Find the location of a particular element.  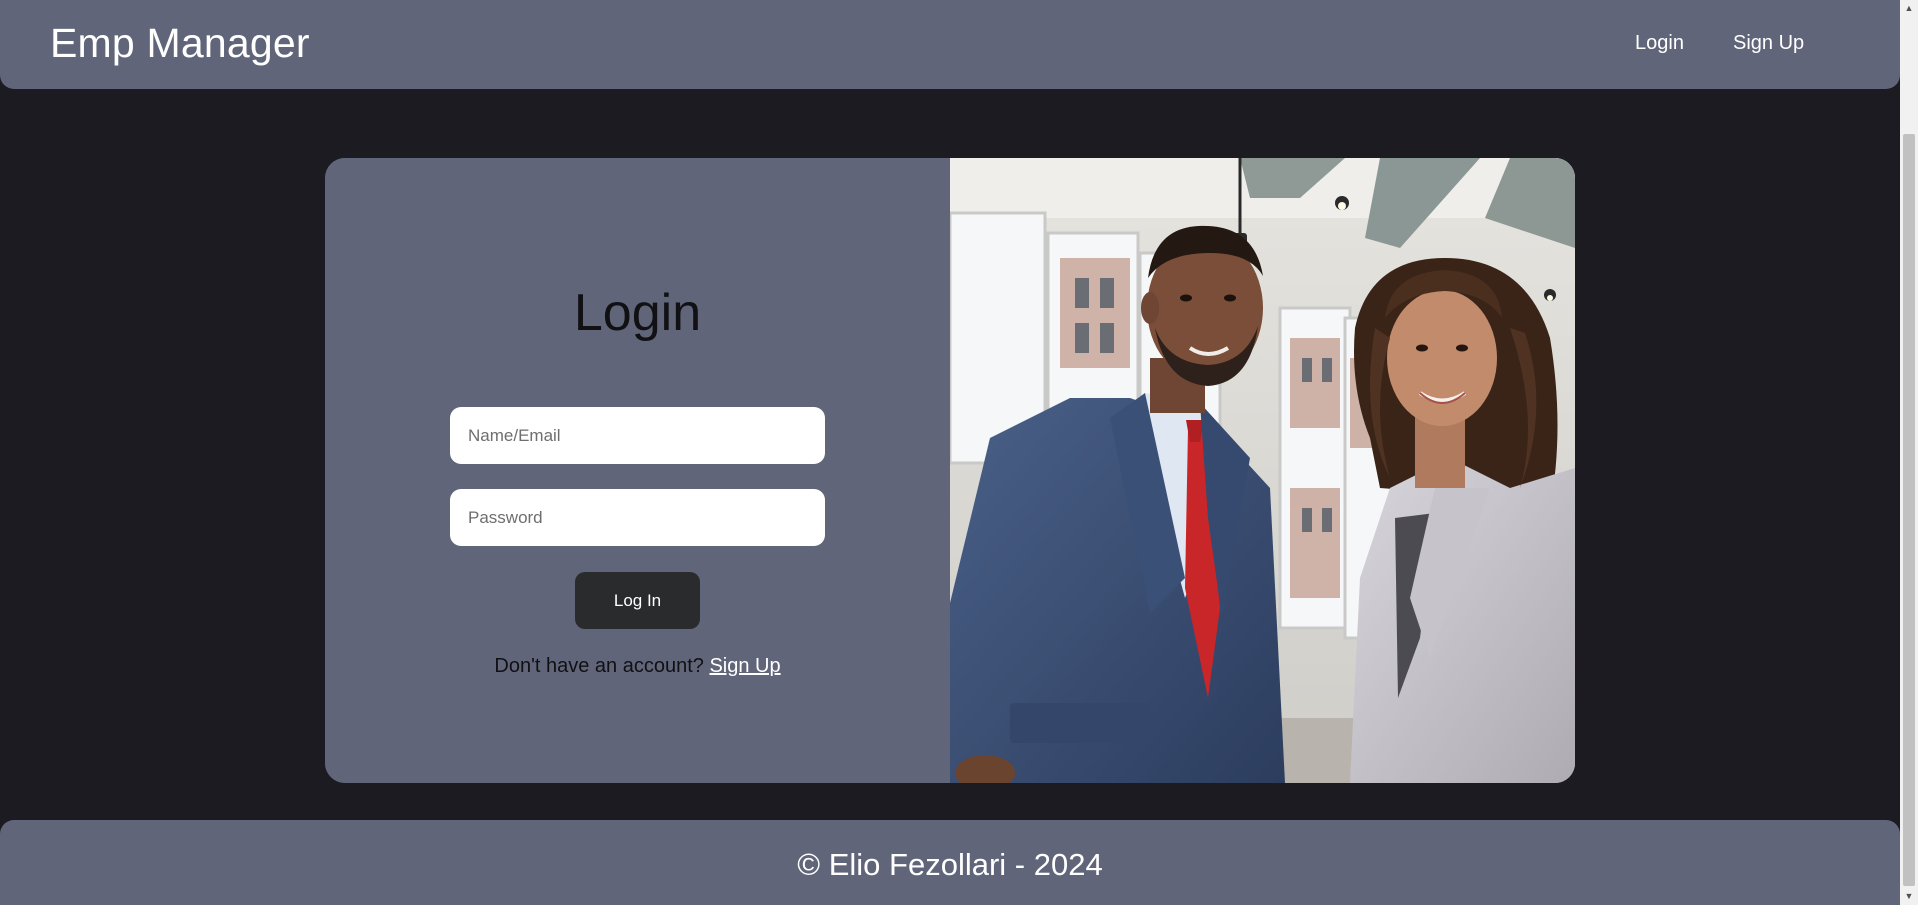

signup-prompt: Don't have an account? Sign Up is located at coordinates (637, 666).